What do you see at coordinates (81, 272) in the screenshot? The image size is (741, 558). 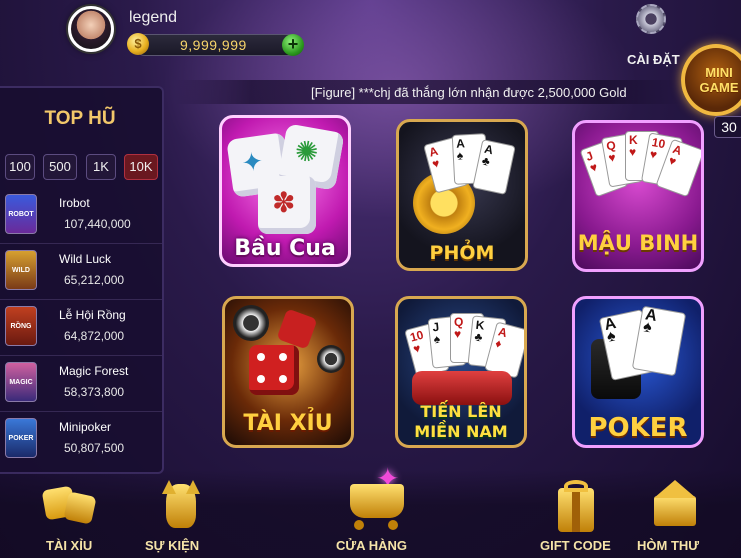 I see `jackpot-row-wild-luck: WILD Wild Luck 65,212,000` at bounding box center [81, 272].